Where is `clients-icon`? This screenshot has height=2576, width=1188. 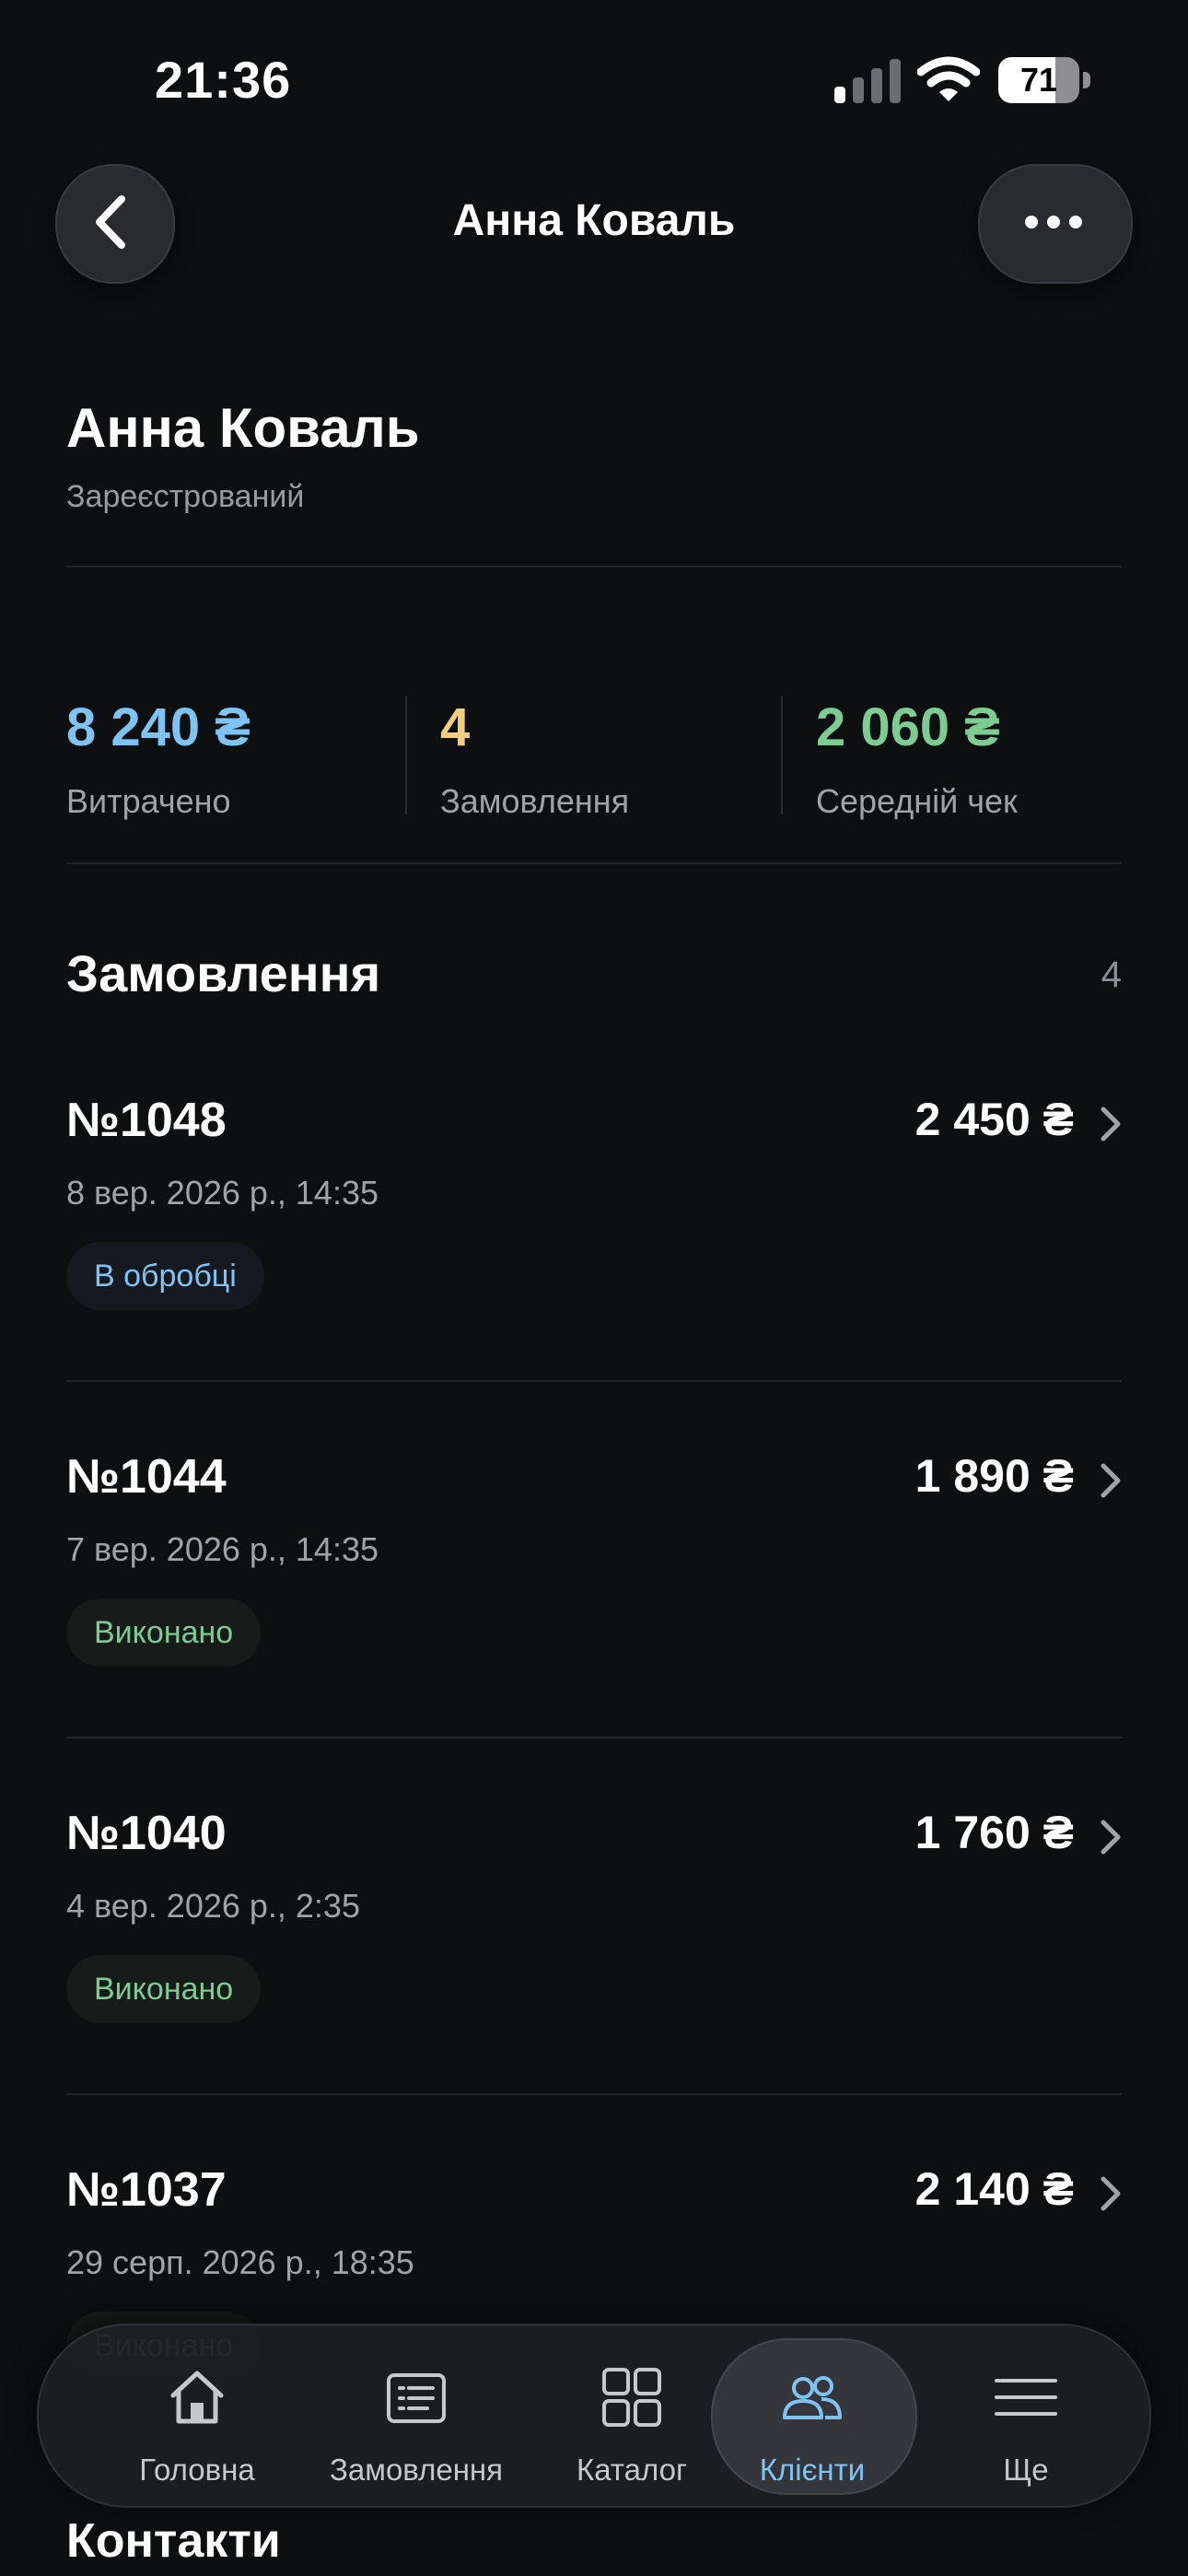 clients-icon is located at coordinates (812, 2397).